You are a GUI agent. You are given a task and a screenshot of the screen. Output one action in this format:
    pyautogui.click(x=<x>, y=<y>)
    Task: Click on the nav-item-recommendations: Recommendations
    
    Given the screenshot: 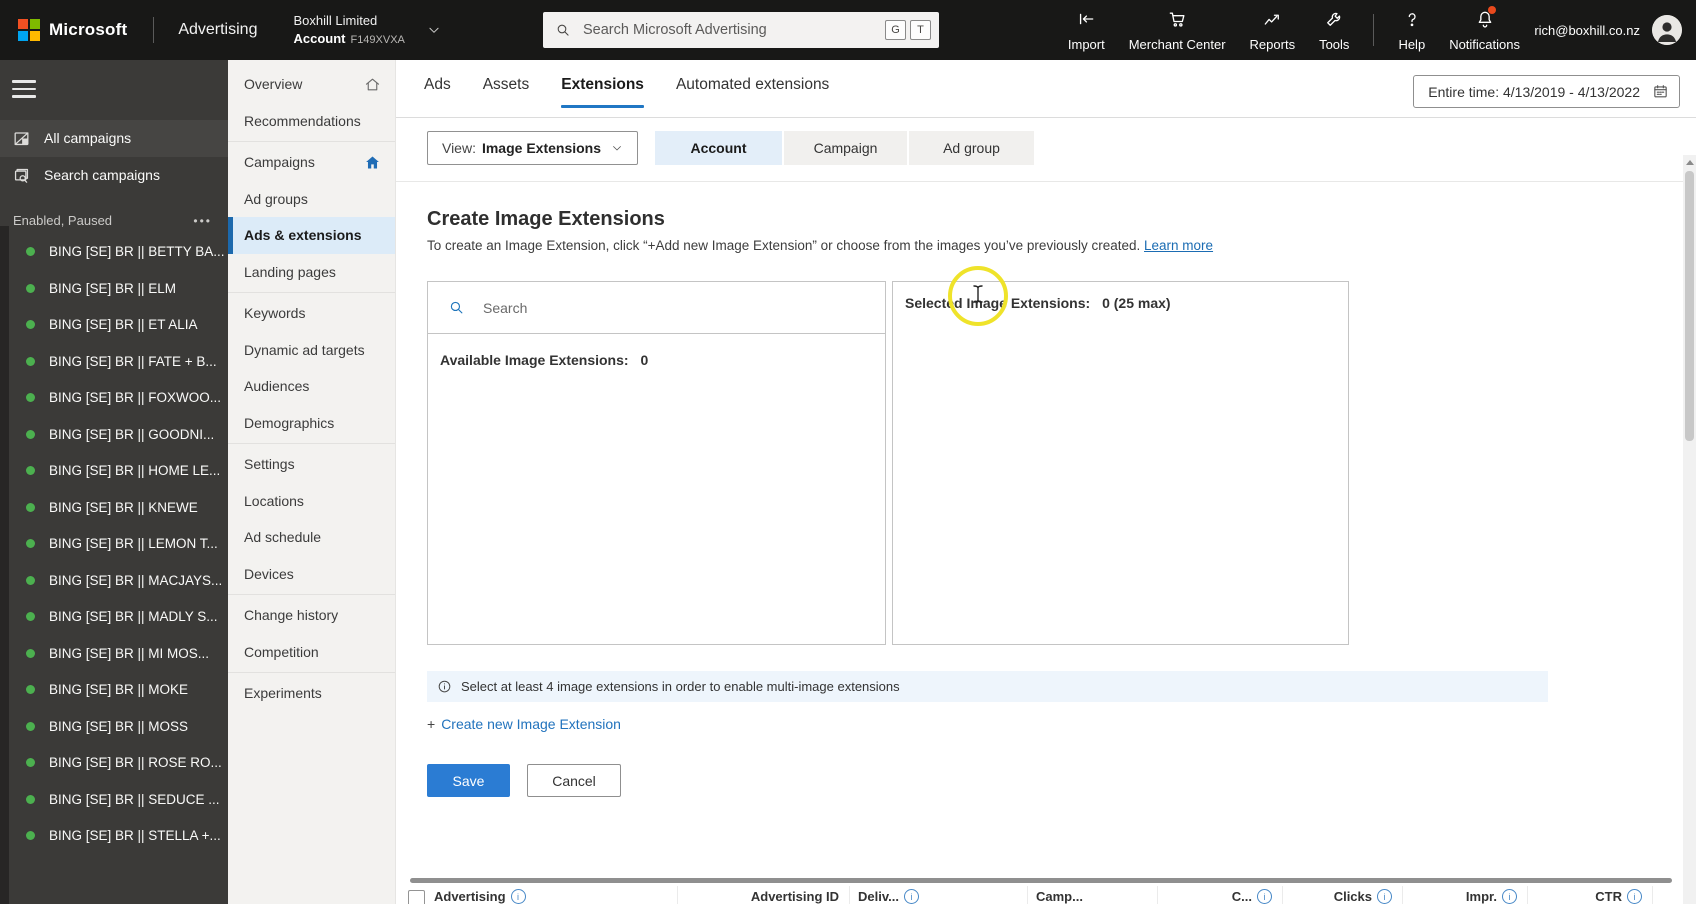 What is the action you would take?
    pyautogui.click(x=311, y=121)
    